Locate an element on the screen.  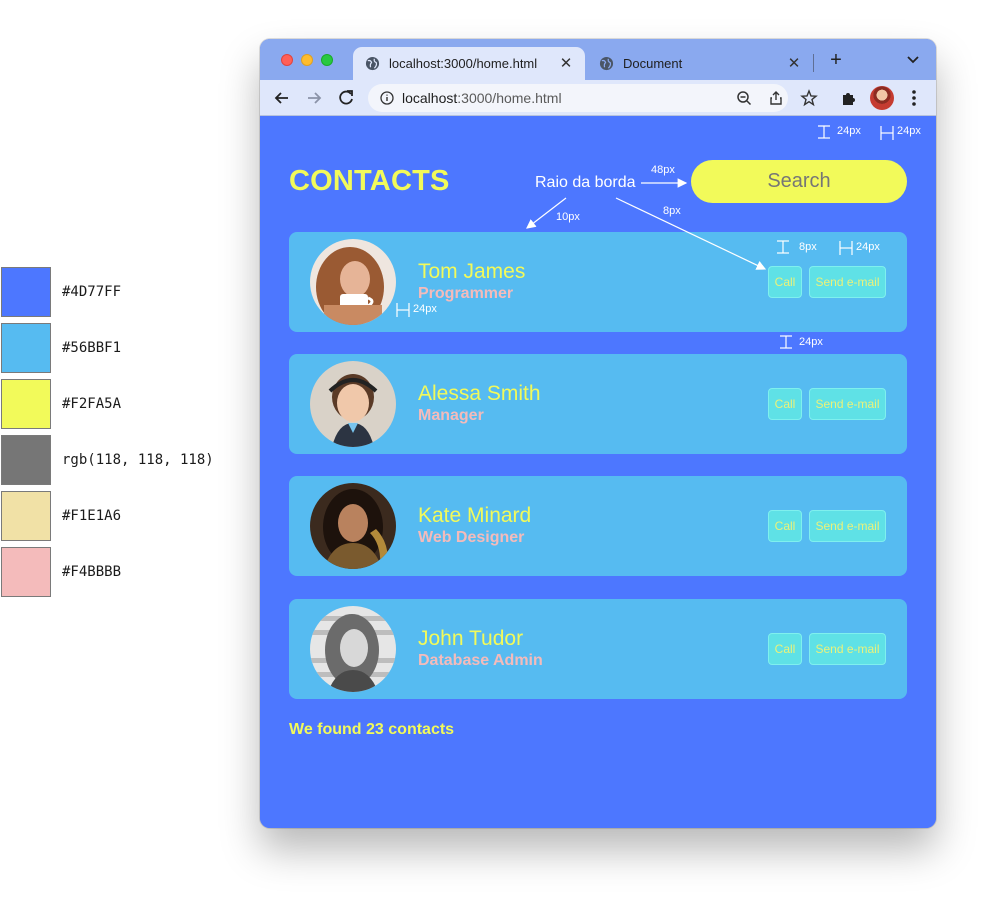
zoom-window-button is located at coordinates (327, 60).